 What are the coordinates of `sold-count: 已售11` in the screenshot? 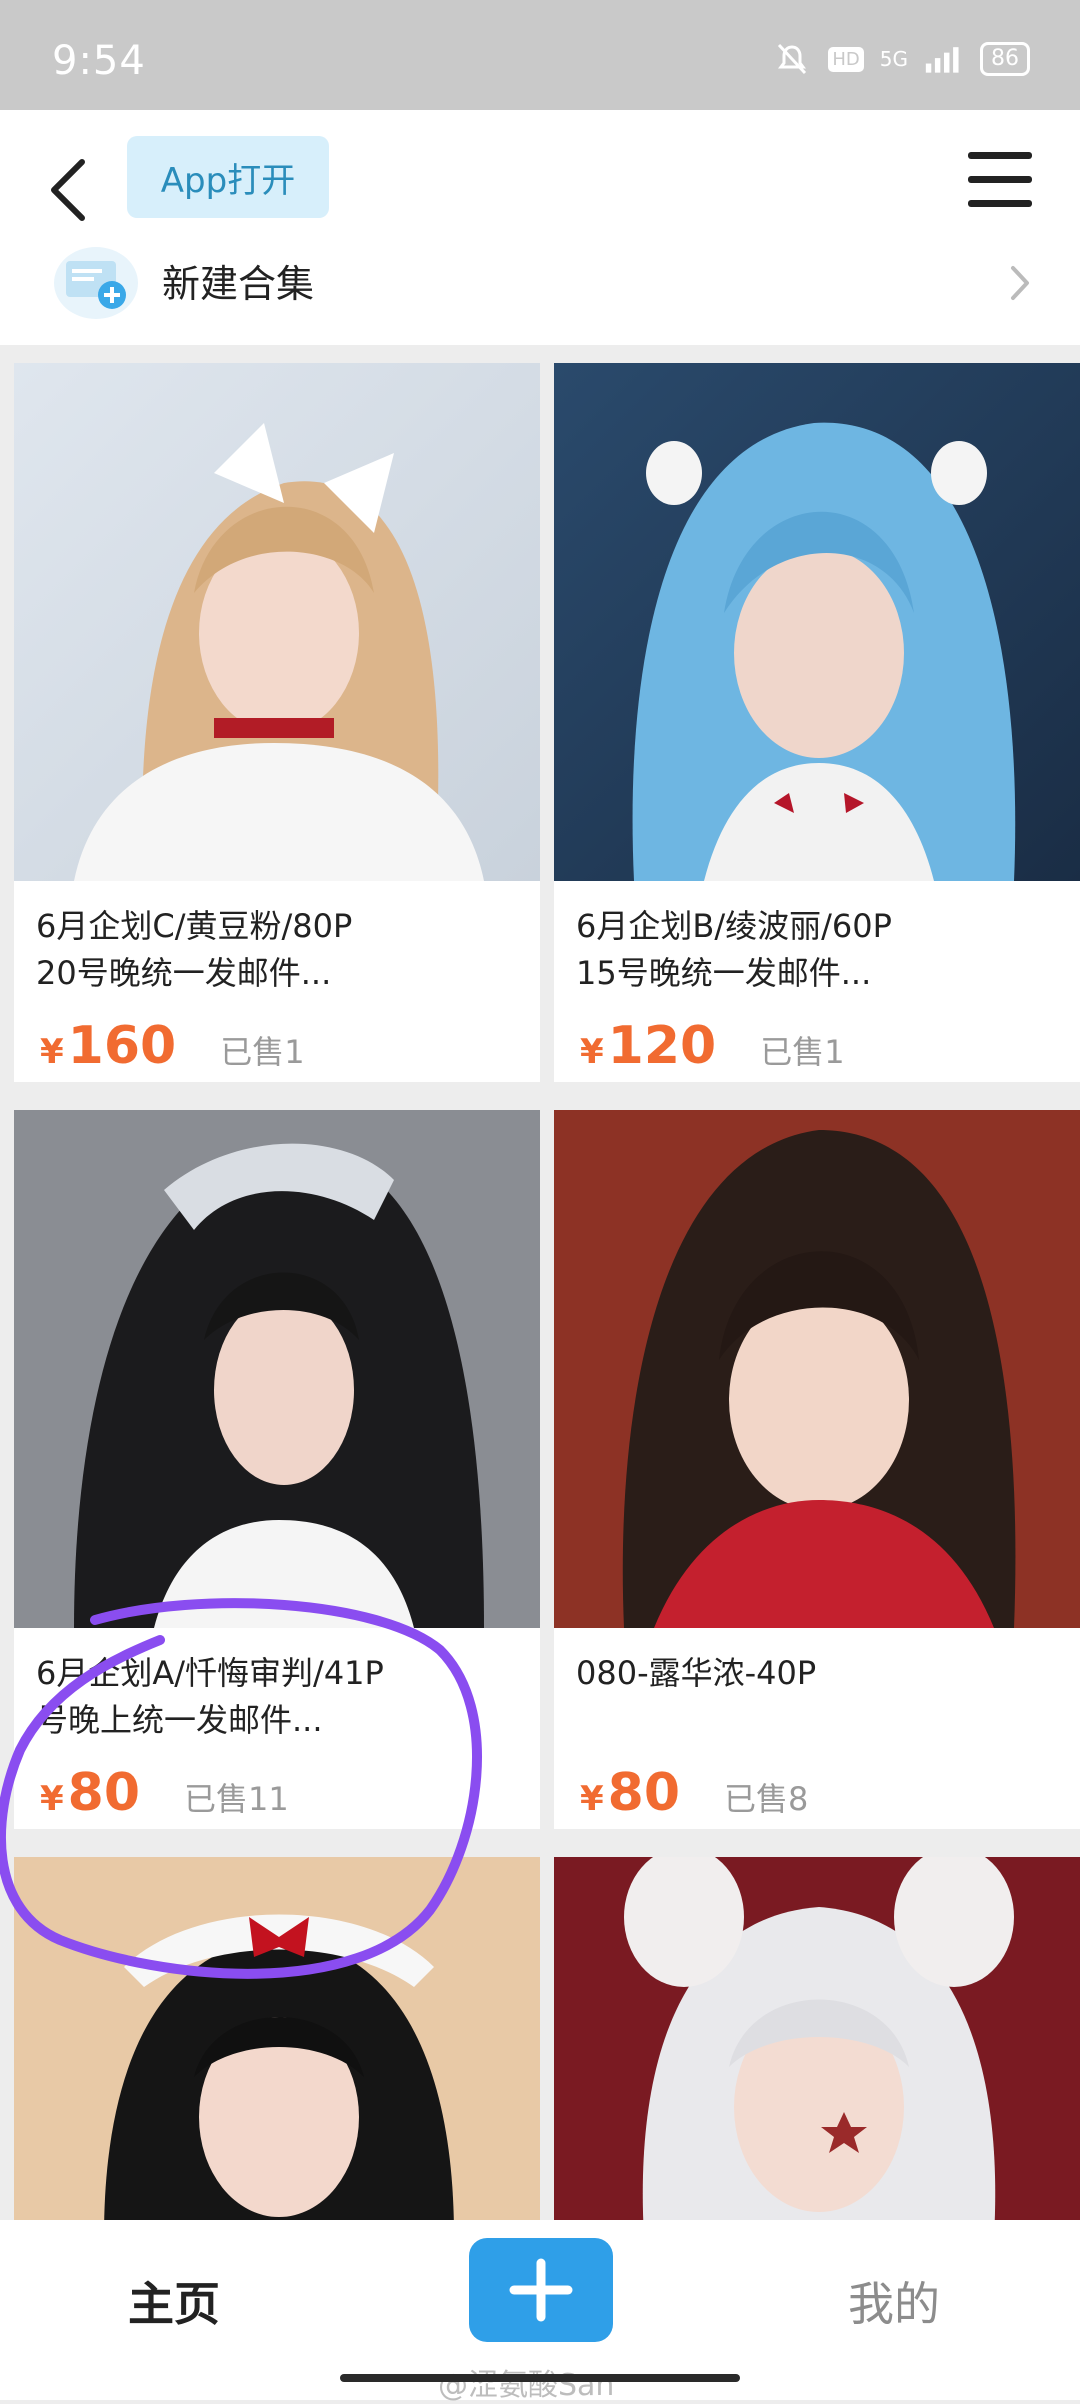 It's located at (236, 1799).